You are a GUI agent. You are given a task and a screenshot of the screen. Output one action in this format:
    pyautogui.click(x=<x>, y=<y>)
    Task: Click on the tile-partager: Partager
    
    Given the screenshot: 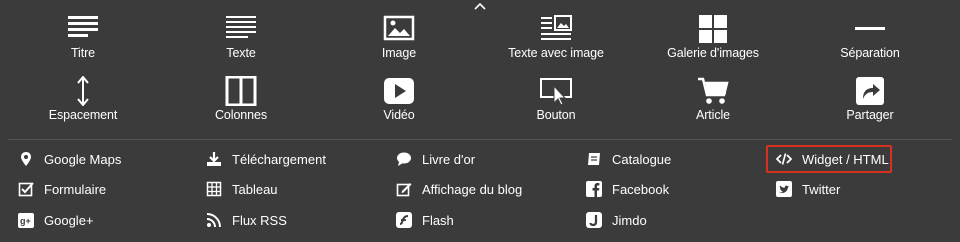 What is the action you would take?
    pyautogui.click(x=870, y=104)
    